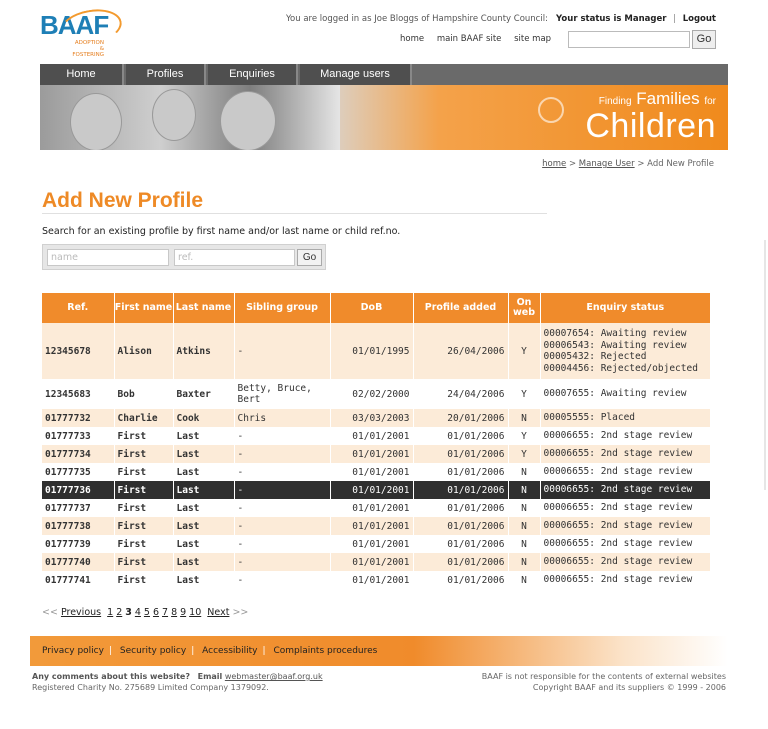  I want to click on page-title: Add New Profile, so click(123, 200).